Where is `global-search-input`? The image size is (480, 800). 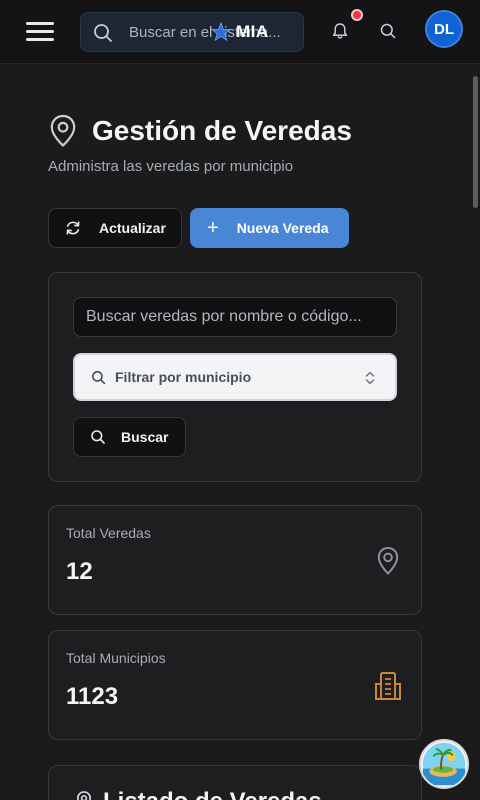
global-search-input is located at coordinates (214, 32).